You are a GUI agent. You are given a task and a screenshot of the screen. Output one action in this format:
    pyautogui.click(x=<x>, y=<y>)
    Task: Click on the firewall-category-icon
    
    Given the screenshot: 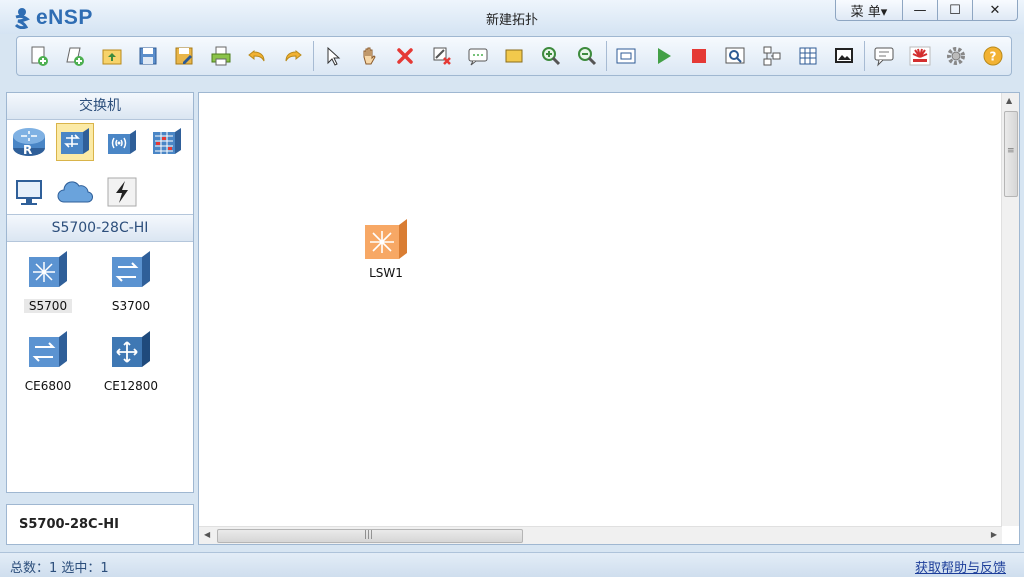 What is the action you would take?
    pyautogui.click(x=167, y=141)
    